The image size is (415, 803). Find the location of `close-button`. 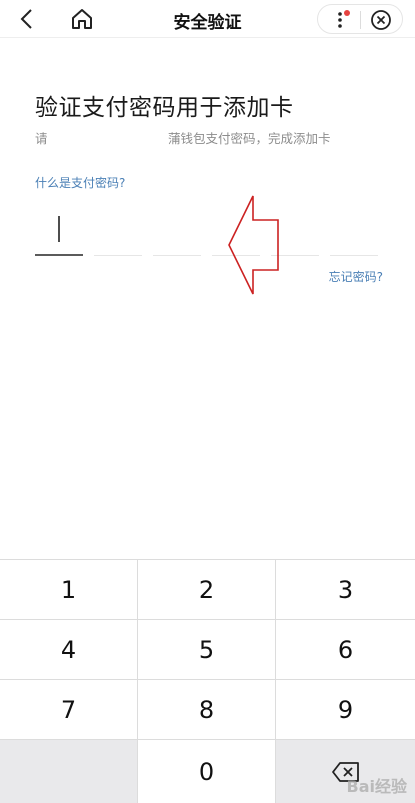

close-button is located at coordinates (381, 20).